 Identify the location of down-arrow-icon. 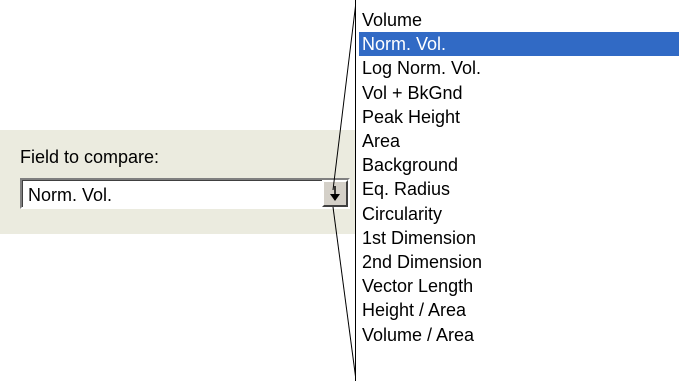
(335, 193).